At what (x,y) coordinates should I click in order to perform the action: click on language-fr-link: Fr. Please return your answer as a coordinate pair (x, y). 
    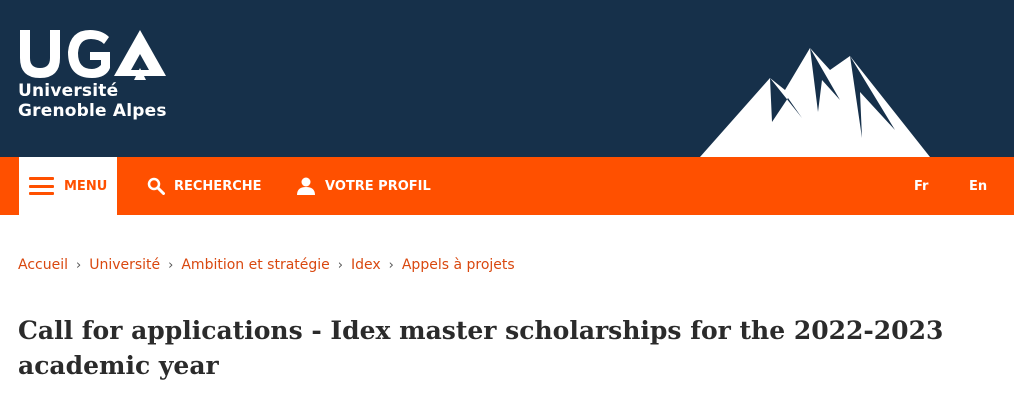
    Looking at the image, I should click on (921, 186).